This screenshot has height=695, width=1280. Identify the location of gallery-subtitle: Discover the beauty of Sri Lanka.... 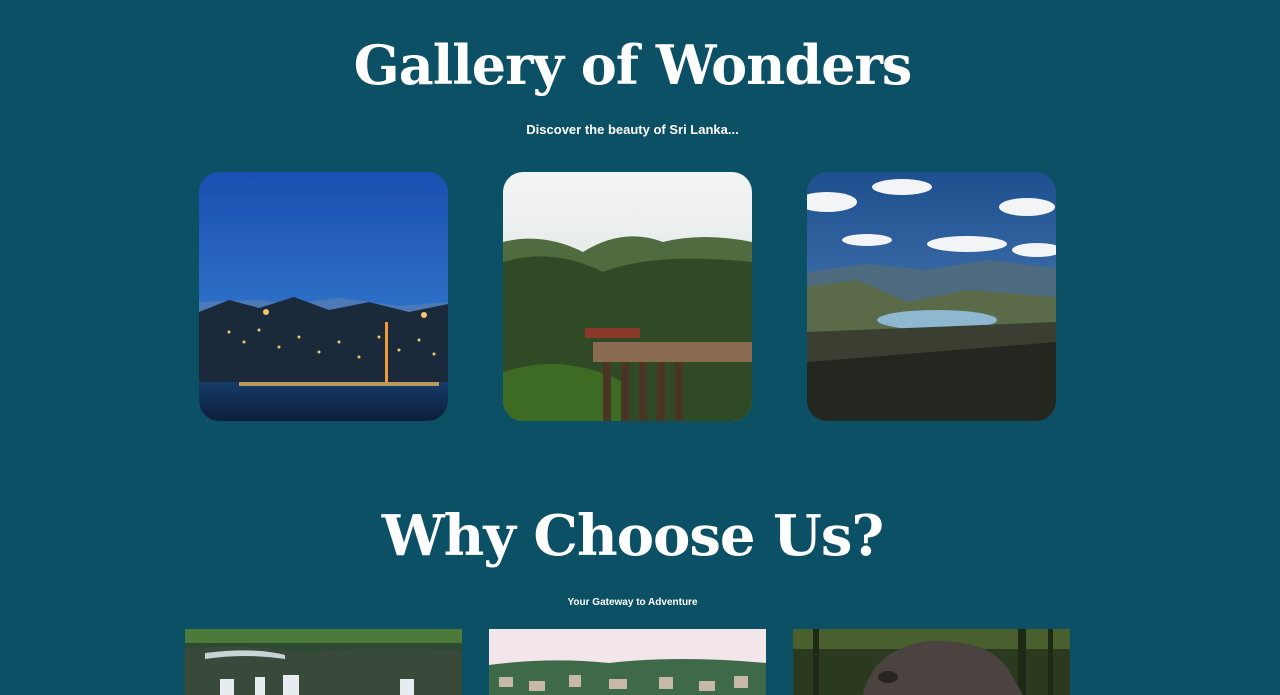
(632, 129).